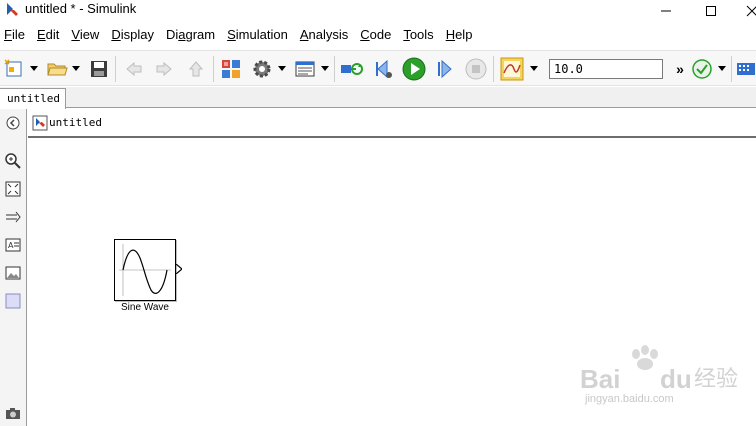 Image resolution: width=756 pixels, height=426 pixels. I want to click on menu-label-part: Di, so click(172, 34).